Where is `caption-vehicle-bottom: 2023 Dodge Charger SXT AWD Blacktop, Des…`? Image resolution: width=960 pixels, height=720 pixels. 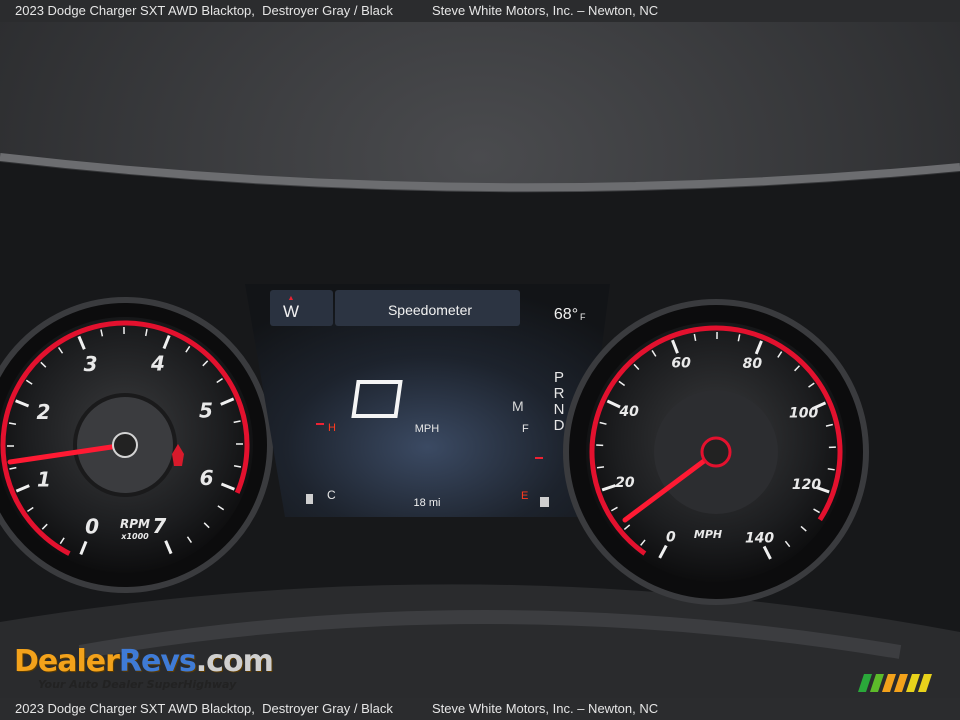 caption-vehicle-bottom: 2023 Dodge Charger SXT AWD Blacktop, Des… is located at coordinates (204, 708).